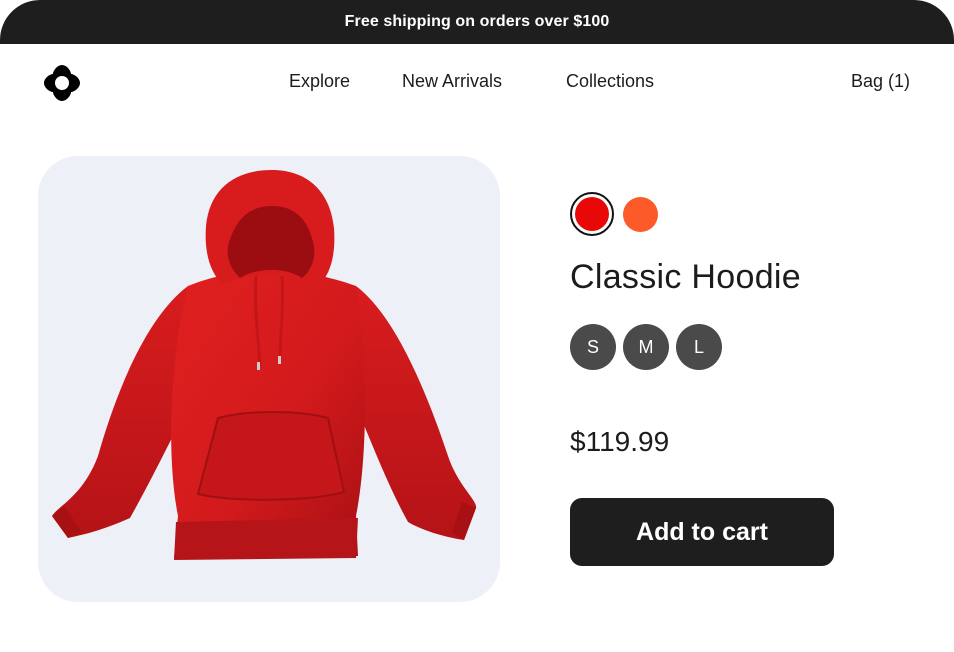 Image resolution: width=954 pixels, height=652 pixels. I want to click on add-to-cart-button: Add to cart, so click(702, 532).